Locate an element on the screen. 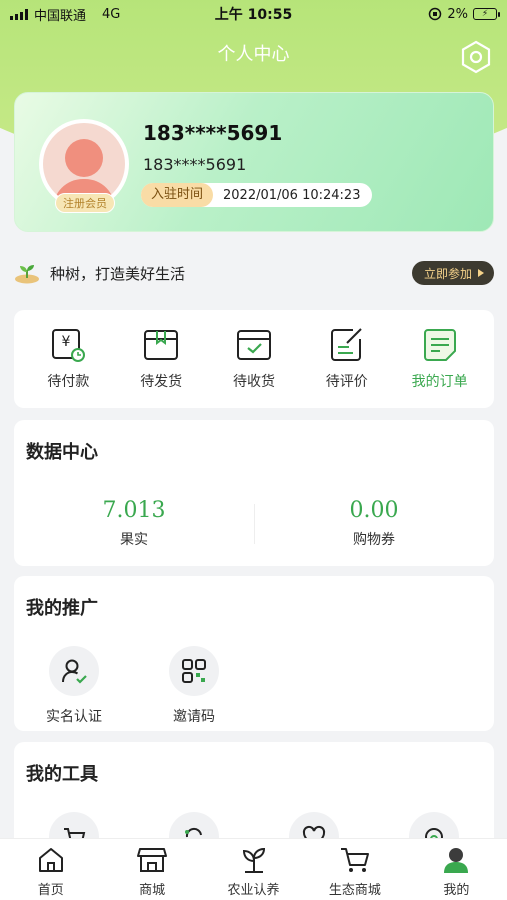  order-item-pending-review: 待评价 is located at coordinates (347, 359).